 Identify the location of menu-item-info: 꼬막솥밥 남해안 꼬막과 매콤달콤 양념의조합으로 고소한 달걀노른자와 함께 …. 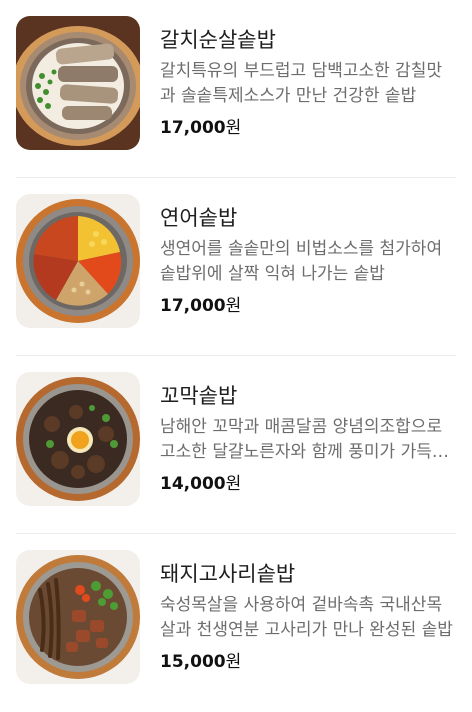
(308, 438).